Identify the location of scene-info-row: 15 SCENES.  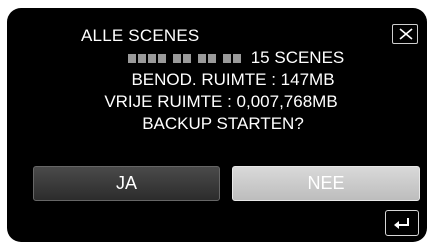
(217, 58).